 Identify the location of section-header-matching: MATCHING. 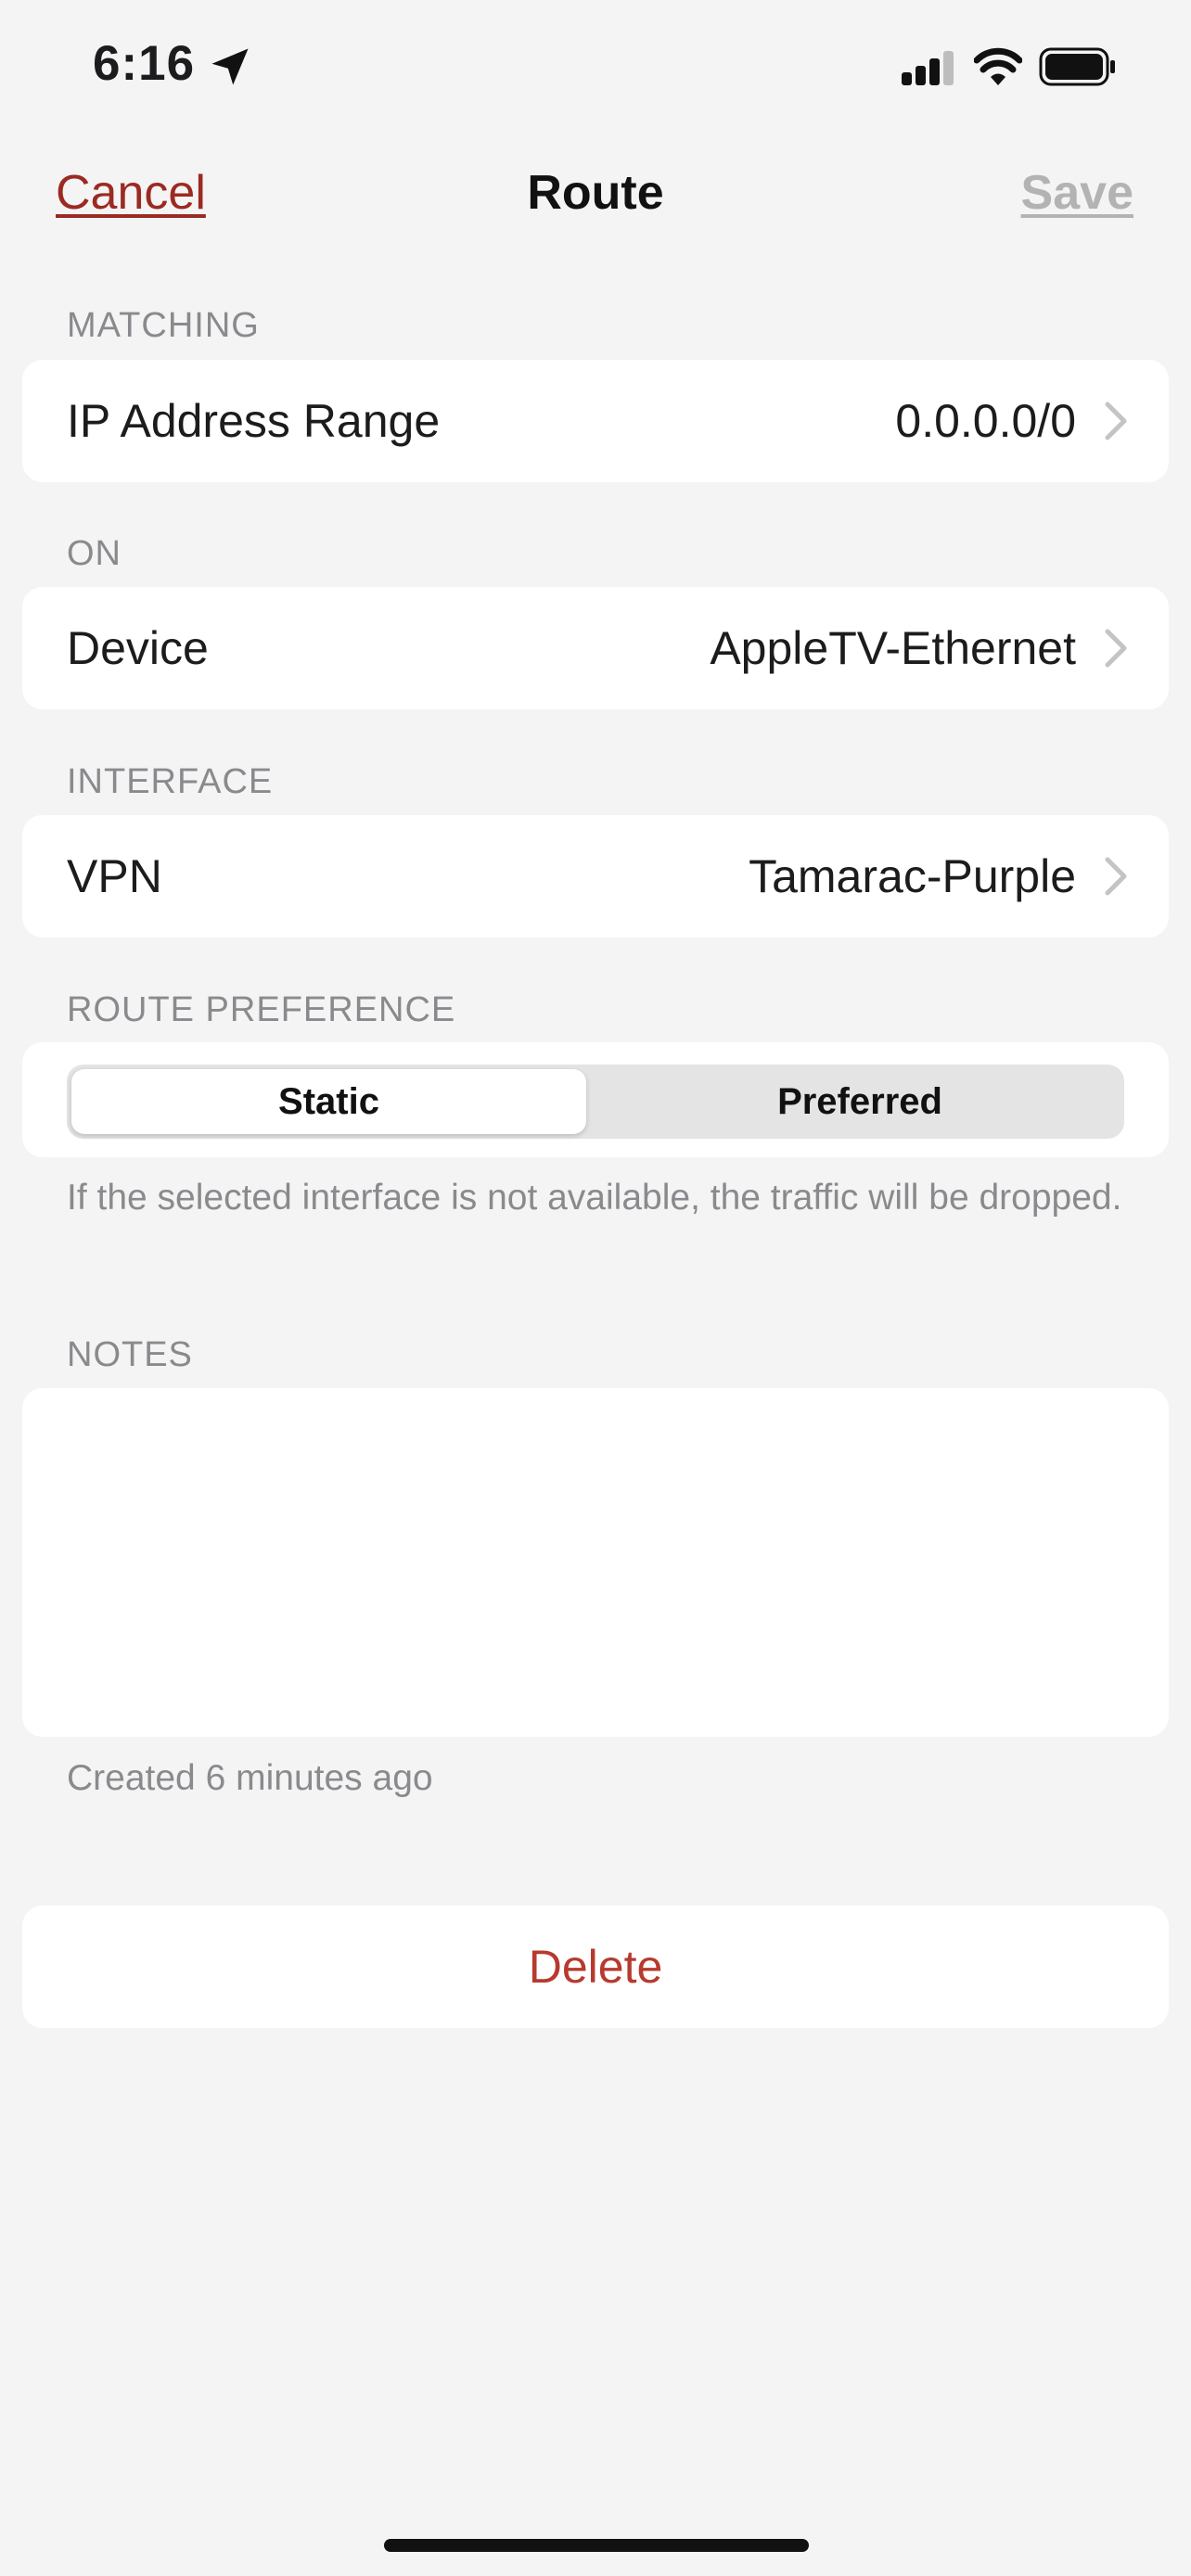
(164, 326).